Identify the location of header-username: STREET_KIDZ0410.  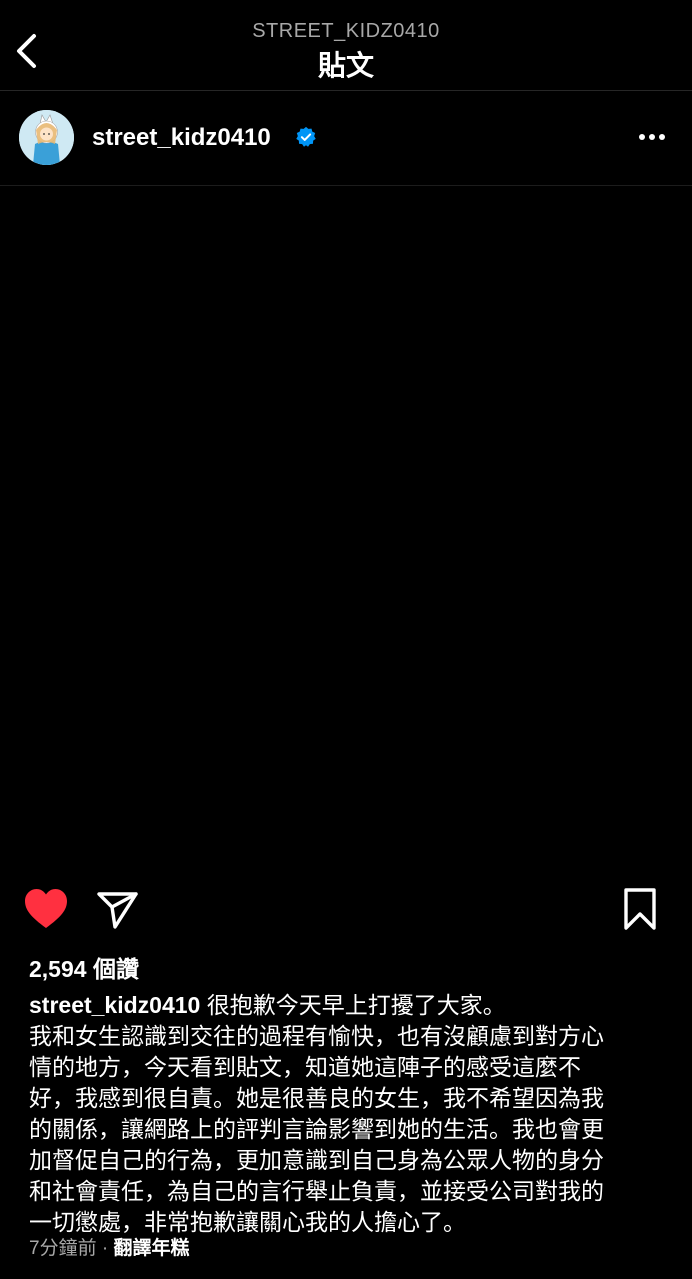
(346, 31).